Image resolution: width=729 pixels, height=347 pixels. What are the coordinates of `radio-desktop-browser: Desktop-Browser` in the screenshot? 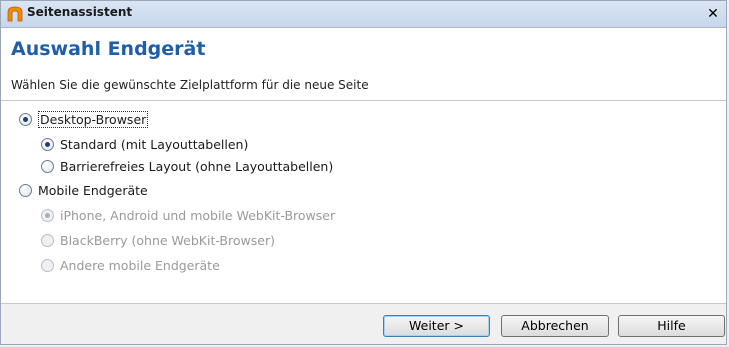 It's located at (84, 119).